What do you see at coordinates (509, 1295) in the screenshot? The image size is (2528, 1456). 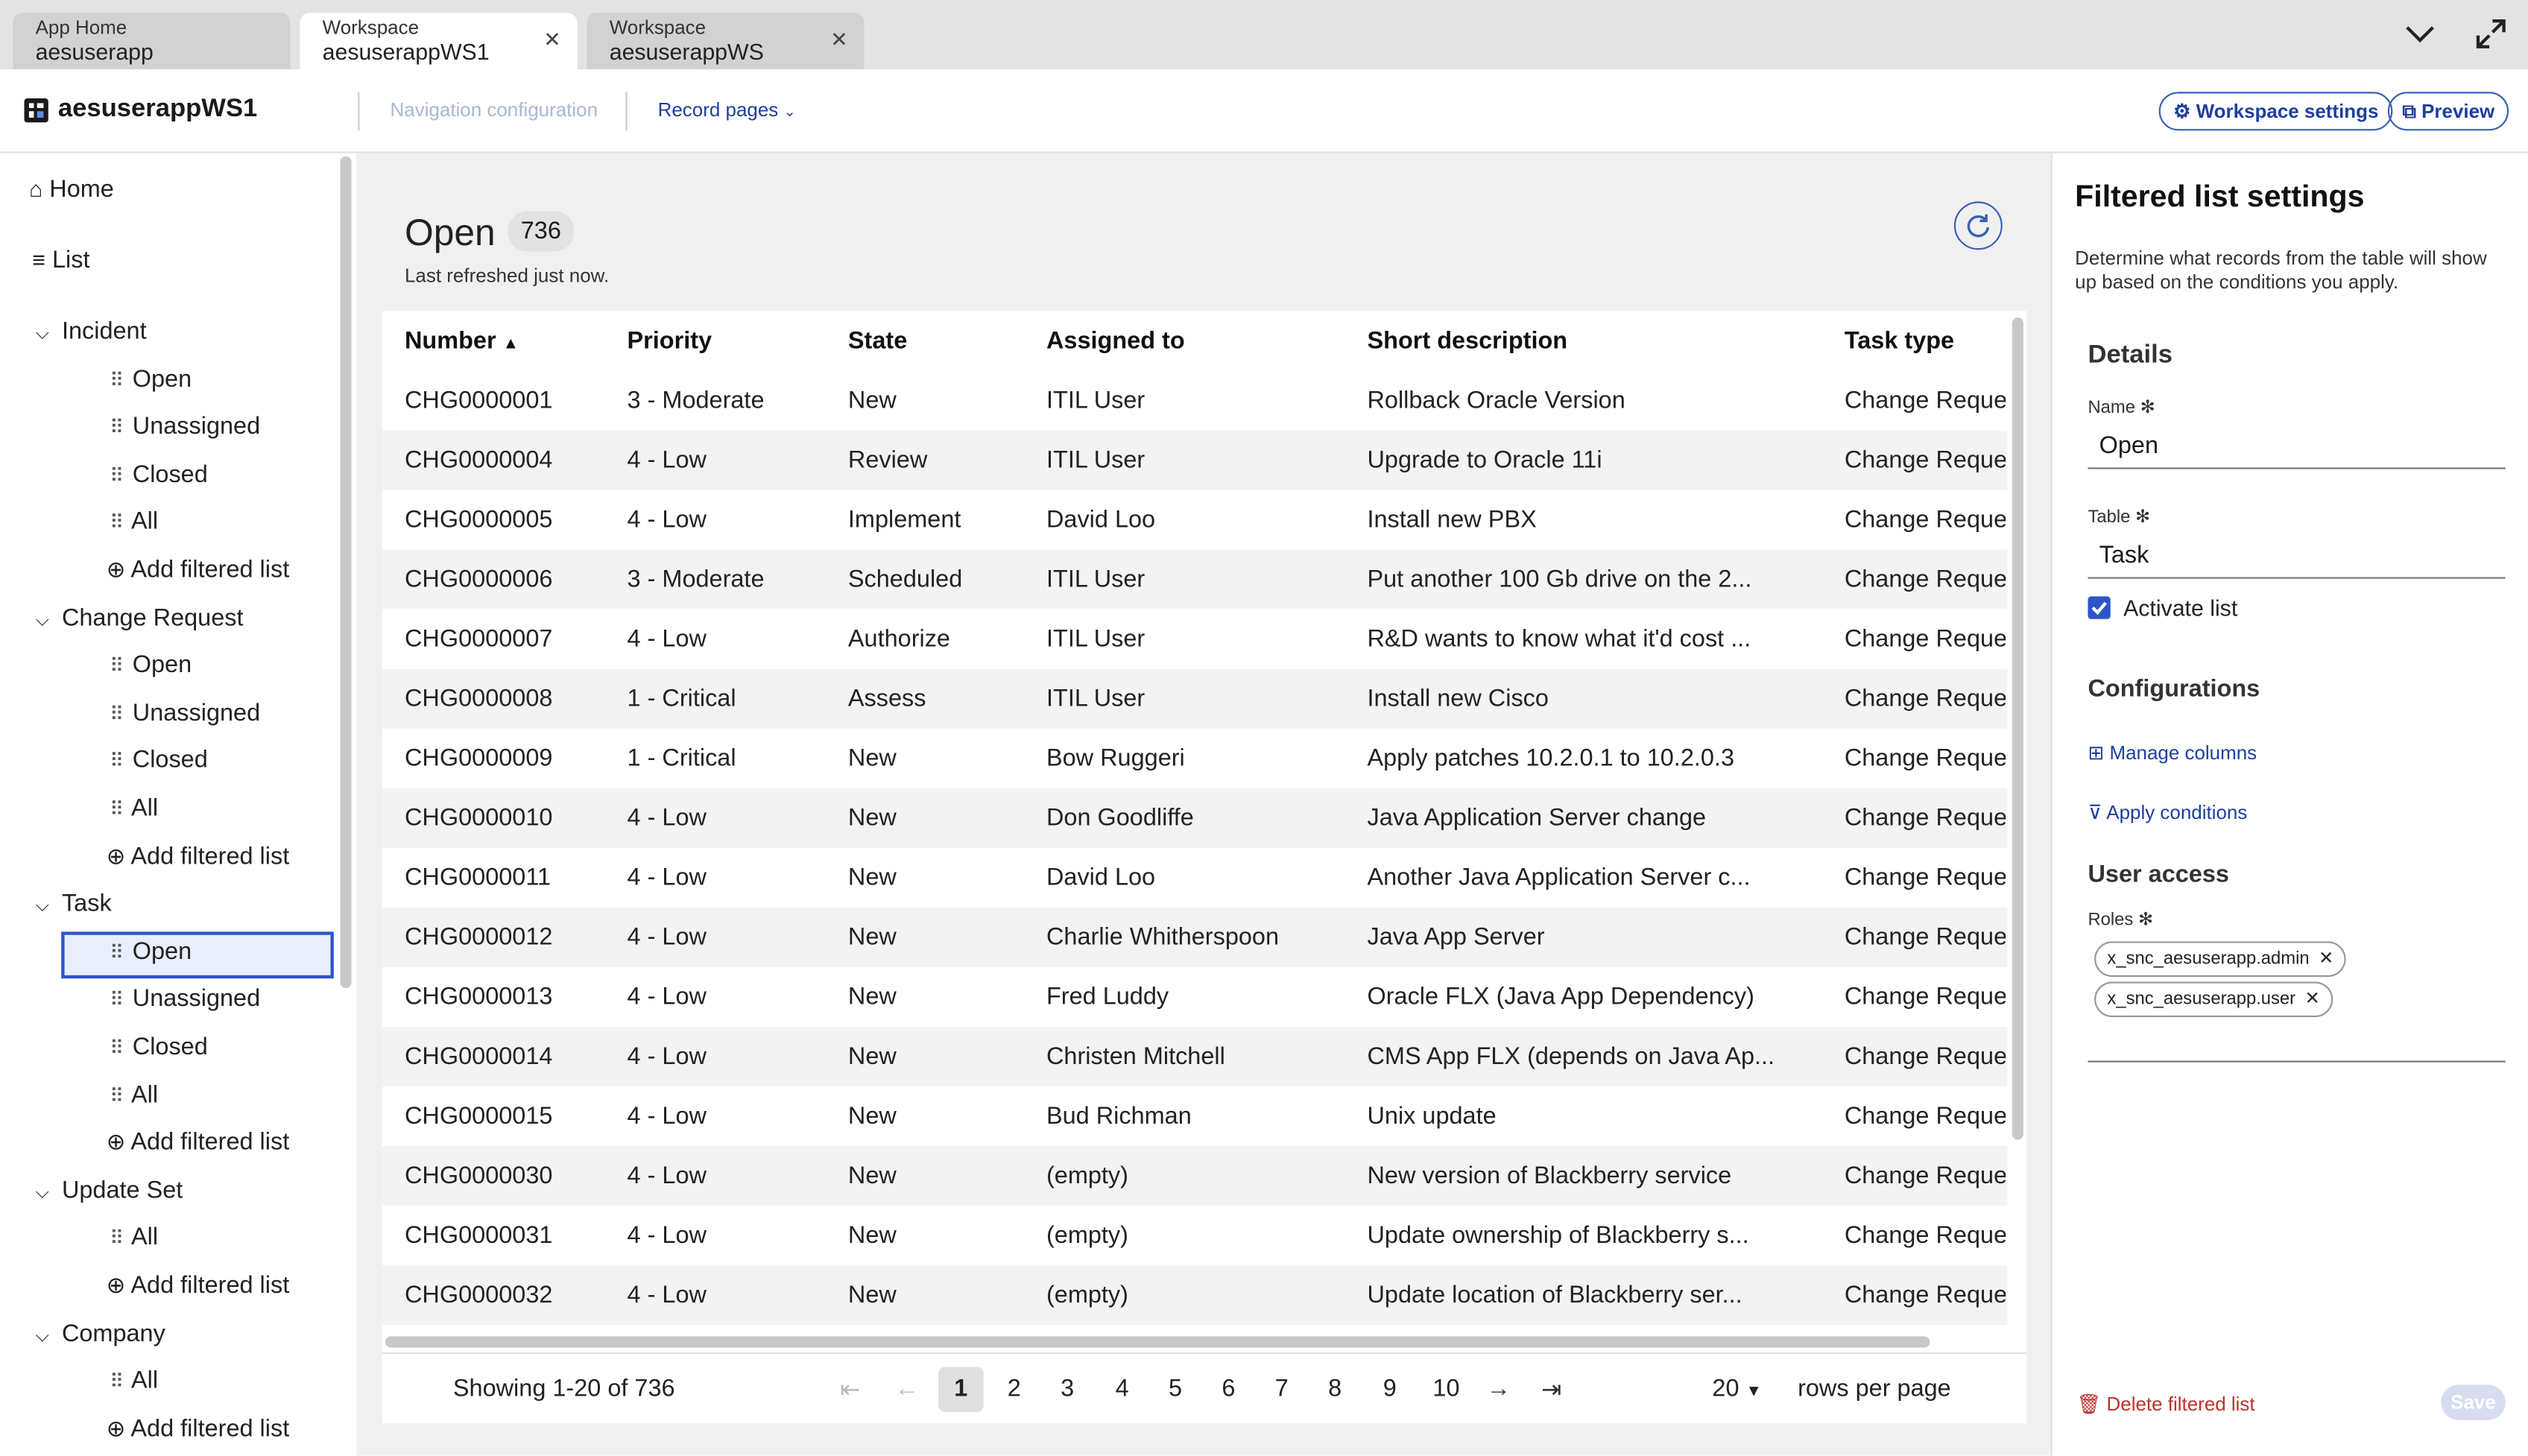 I see `cell-number: CHG0000032` at bounding box center [509, 1295].